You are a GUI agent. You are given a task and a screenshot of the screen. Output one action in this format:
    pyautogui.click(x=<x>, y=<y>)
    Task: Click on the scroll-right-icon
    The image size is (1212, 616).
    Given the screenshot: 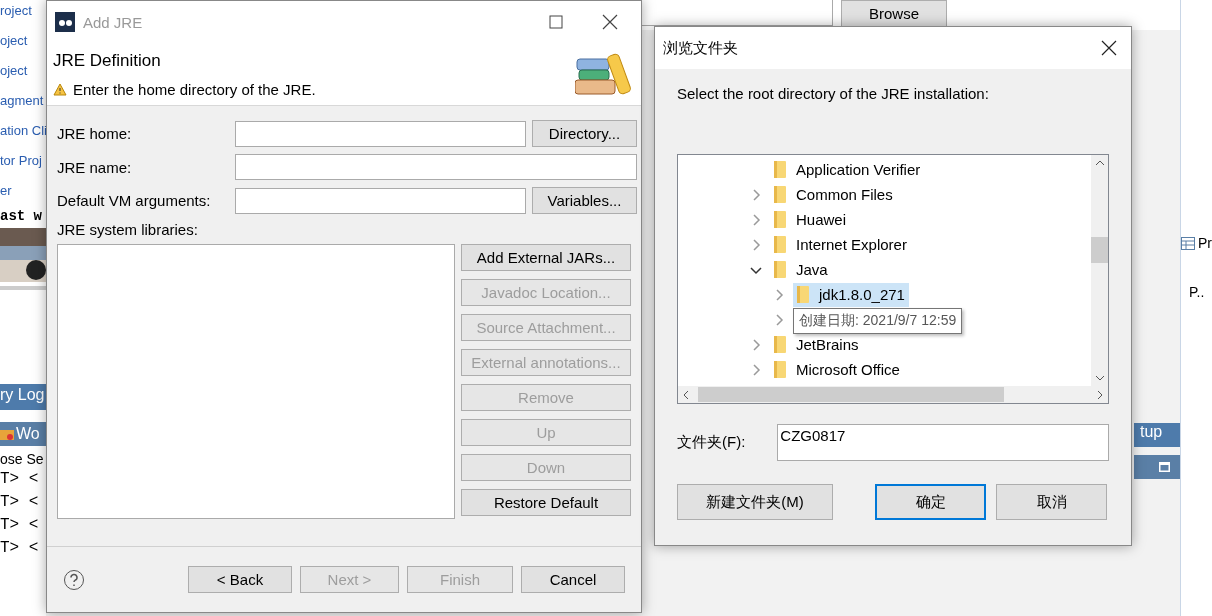 What is the action you would take?
    pyautogui.click(x=1100, y=394)
    